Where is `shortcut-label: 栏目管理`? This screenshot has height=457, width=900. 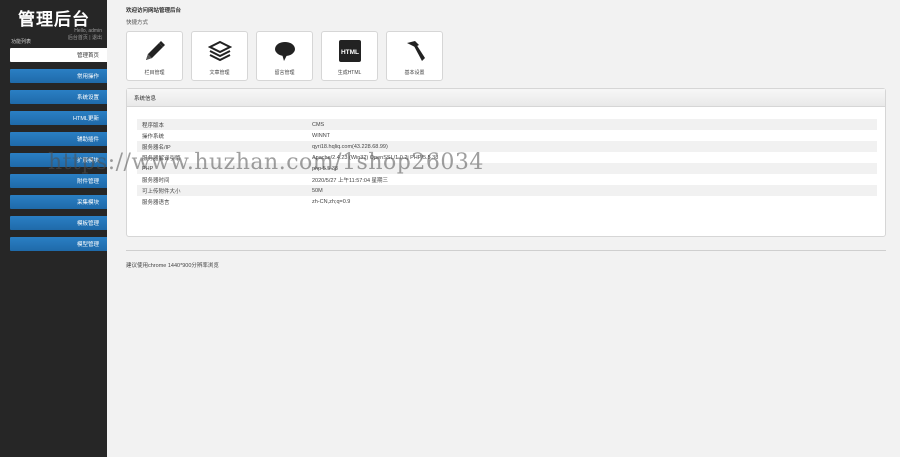
shortcut-label: 栏目管理 is located at coordinates (154, 73).